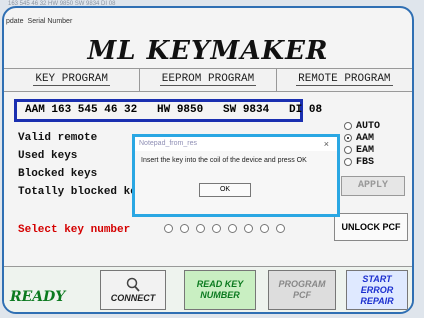 Image resolution: width=424 pixels, height=318 pixels. I want to click on tab-label: REMOTE PROGRAM, so click(344, 79).